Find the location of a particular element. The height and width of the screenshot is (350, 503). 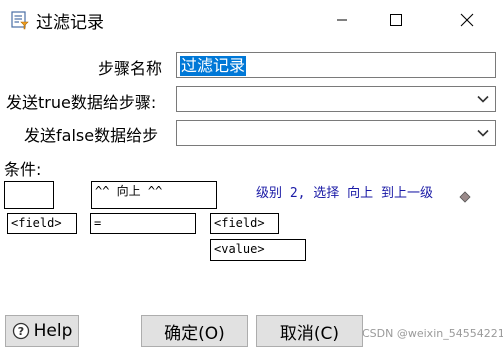

window-title: 过滤记录 is located at coordinates (70, 23).